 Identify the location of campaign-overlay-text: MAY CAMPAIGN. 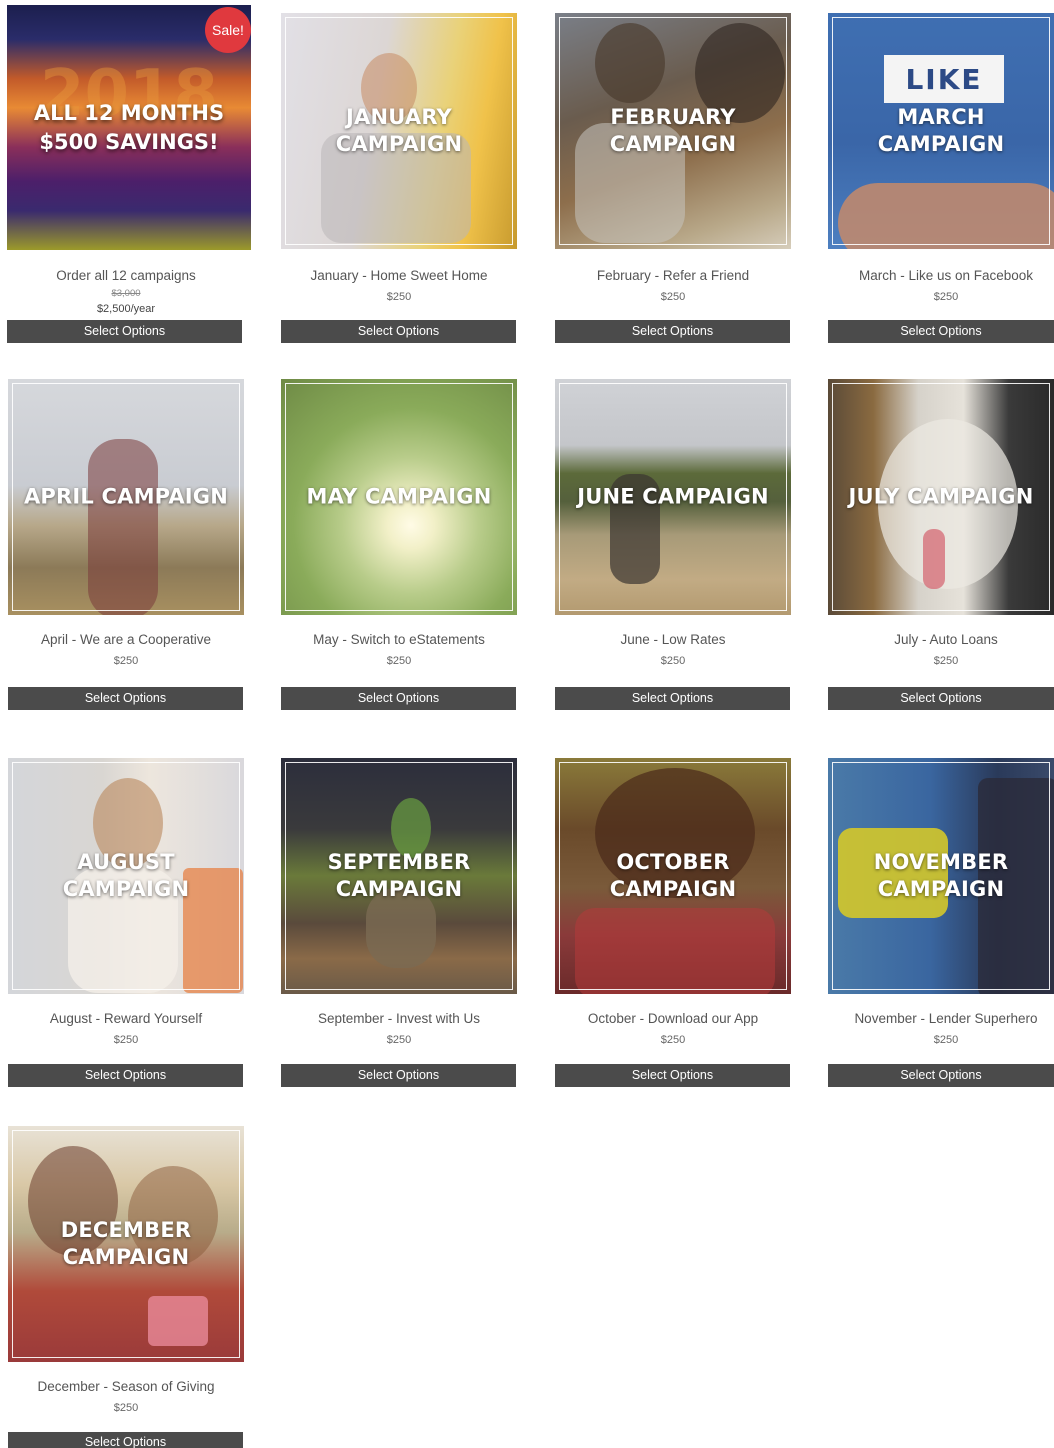
(399, 496).